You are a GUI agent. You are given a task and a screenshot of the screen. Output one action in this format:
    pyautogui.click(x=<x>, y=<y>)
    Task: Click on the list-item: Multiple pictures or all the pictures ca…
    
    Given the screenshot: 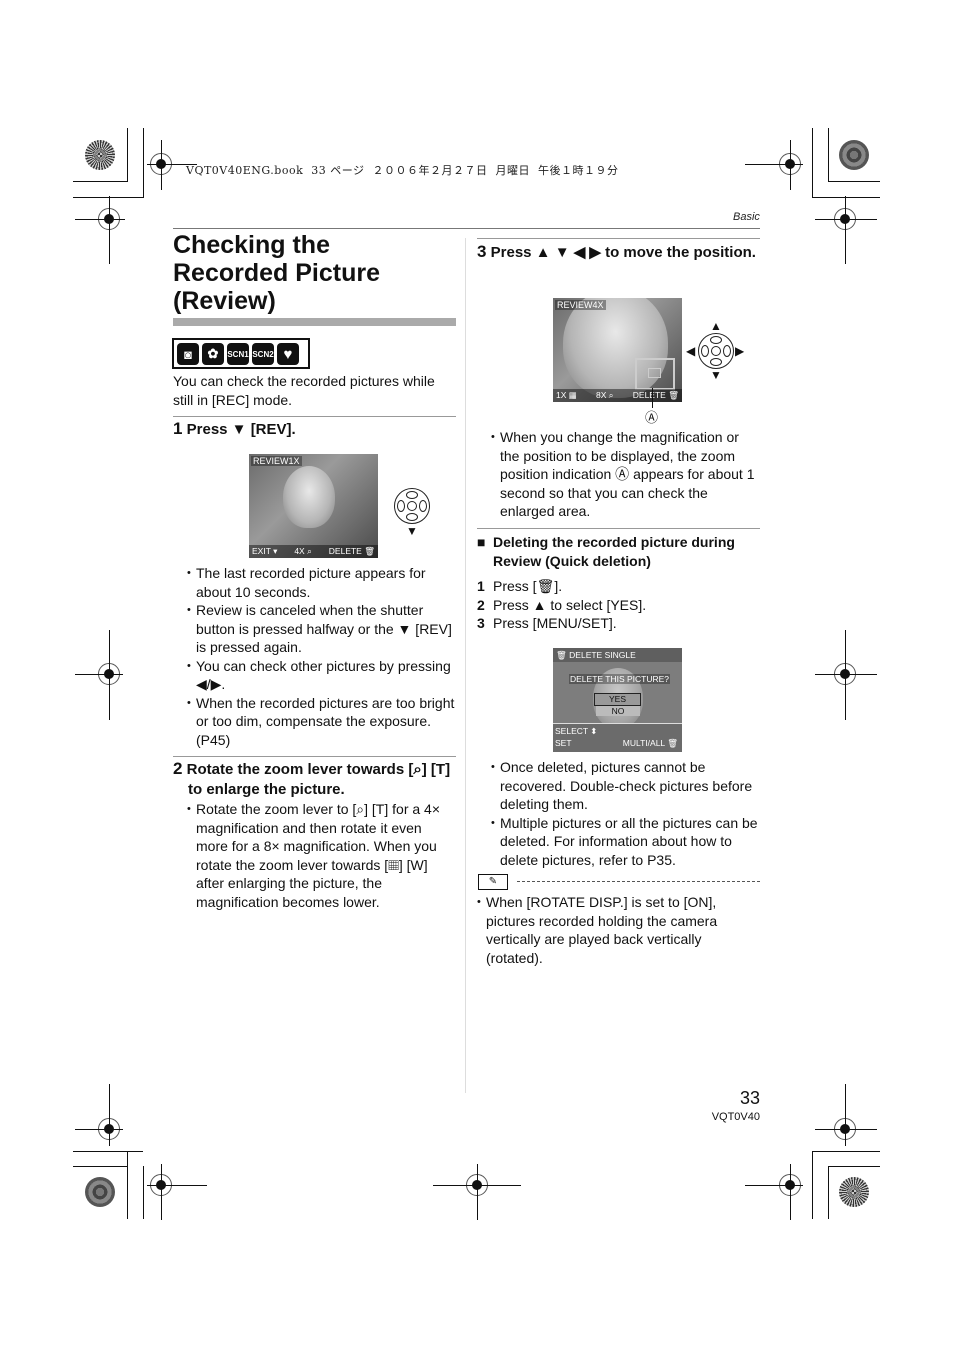 What is the action you would take?
    pyautogui.click(x=626, y=842)
    